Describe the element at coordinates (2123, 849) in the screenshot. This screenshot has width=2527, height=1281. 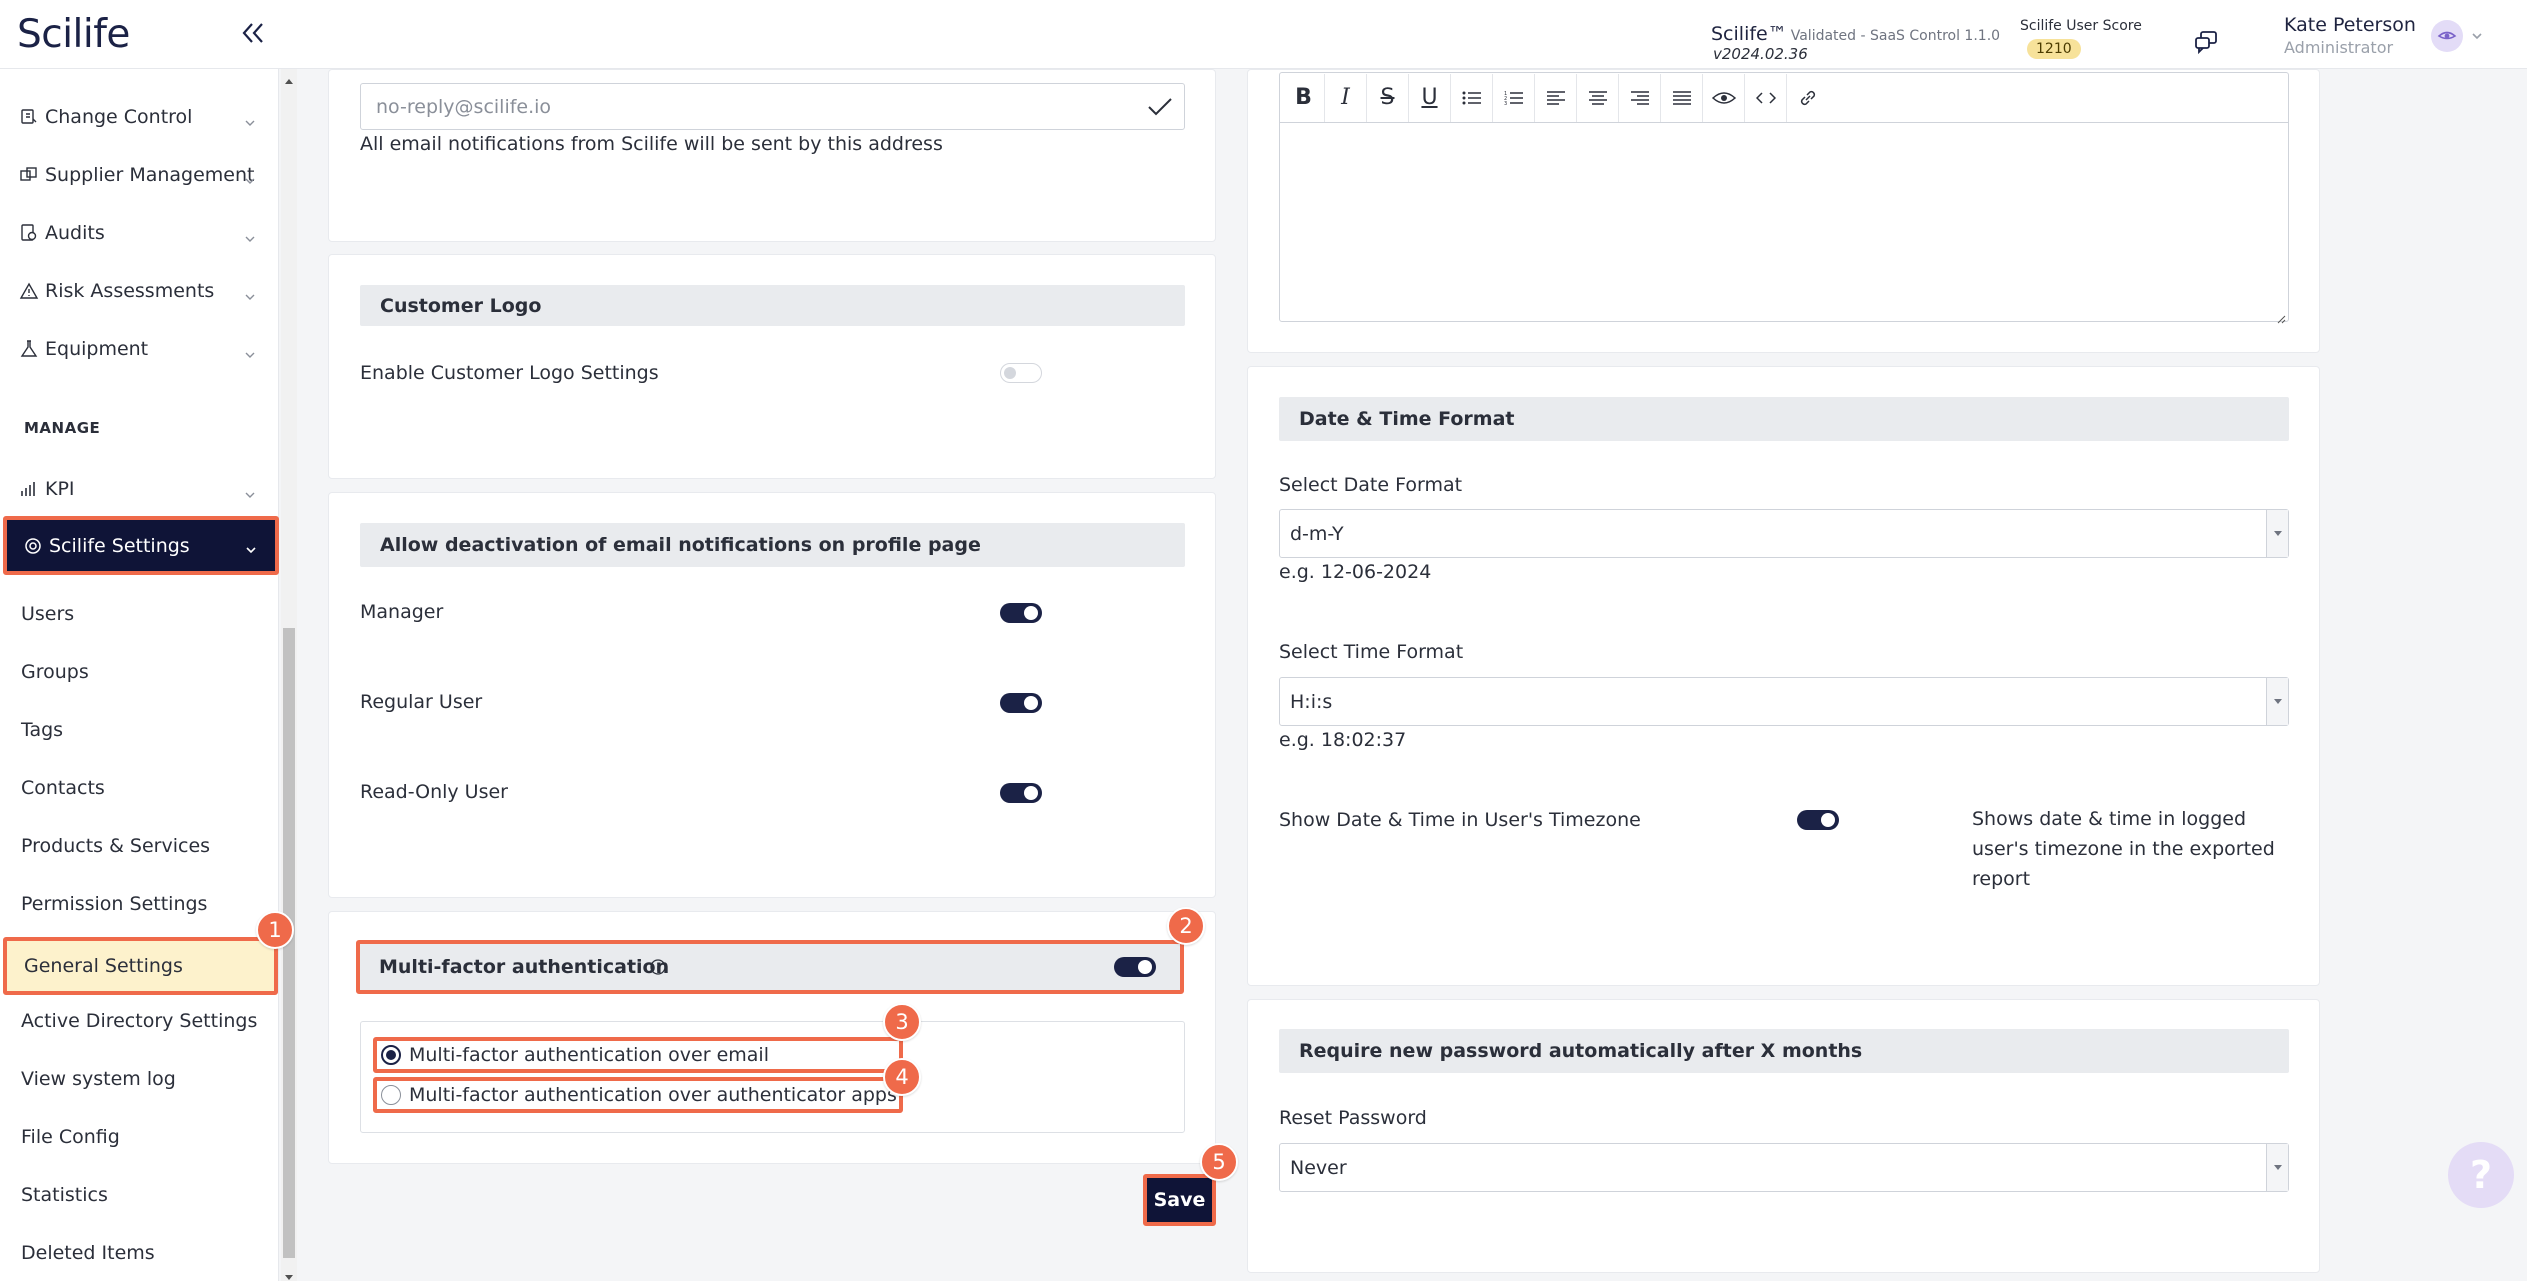
I see `timezone-hint-line-2: user's timezone in the exported` at that location.